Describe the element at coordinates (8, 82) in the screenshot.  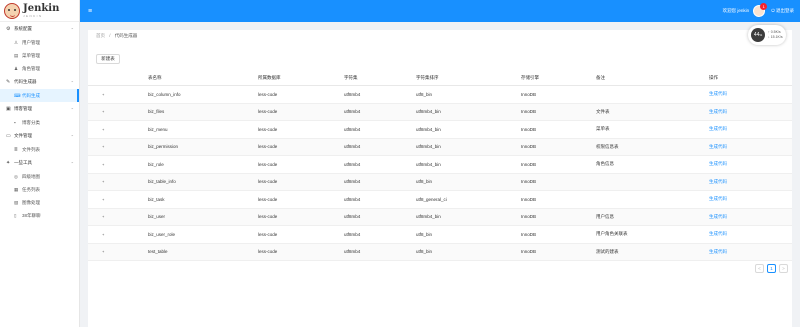
I see `edit-icon: ✎` at that location.